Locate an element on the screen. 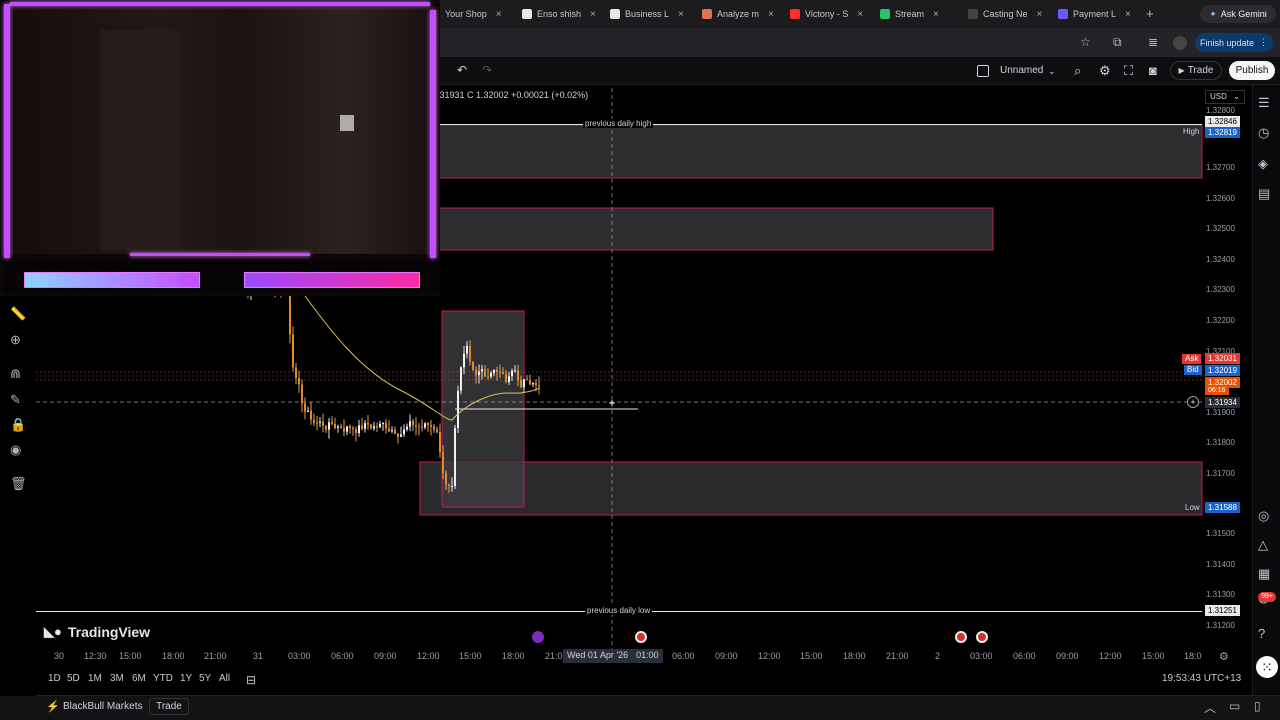 Image resolution: width=1280 pixels, height=720 pixels. calendar-icon: ▦ is located at coordinates (1264, 574).